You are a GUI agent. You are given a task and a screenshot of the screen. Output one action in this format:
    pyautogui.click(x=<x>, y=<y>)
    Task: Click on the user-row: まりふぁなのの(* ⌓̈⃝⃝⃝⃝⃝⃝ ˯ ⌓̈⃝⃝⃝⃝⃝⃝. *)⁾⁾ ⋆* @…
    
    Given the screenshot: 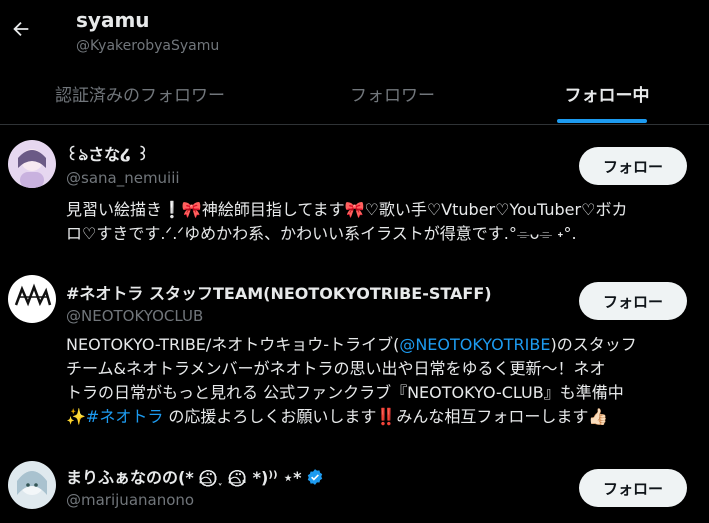 What is the action you would take?
    pyautogui.click(x=354, y=489)
    